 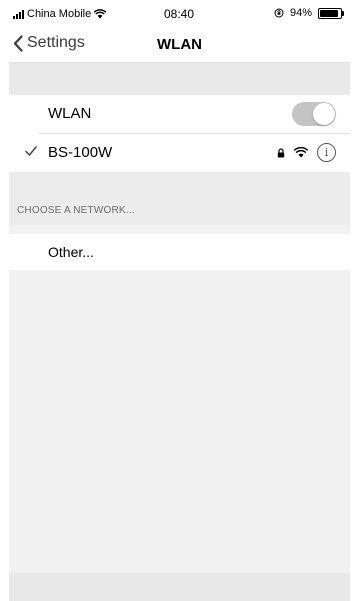 What do you see at coordinates (279, 13) in the screenshot?
I see `rotation-lock-icon` at bounding box center [279, 13].